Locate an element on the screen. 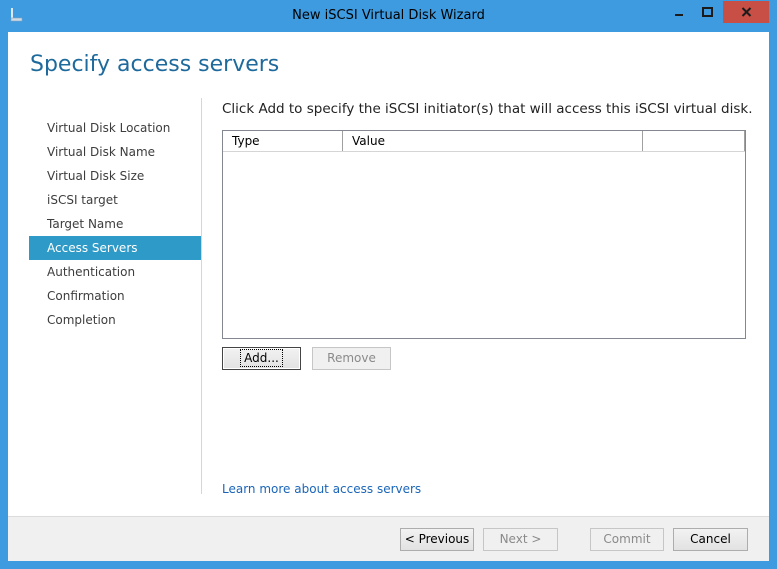  learn-more-link: Learn more about access servers is located at coordinates (321, 489).